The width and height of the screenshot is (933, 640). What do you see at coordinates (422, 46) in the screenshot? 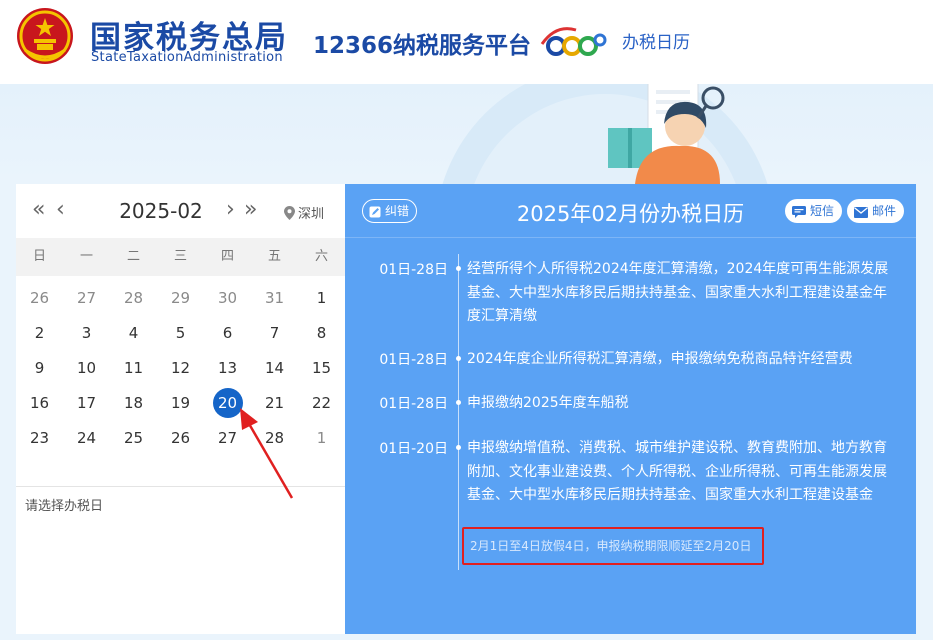
I see `platform-title: 12366纳税服务平台` at bounding box center [422, 46].